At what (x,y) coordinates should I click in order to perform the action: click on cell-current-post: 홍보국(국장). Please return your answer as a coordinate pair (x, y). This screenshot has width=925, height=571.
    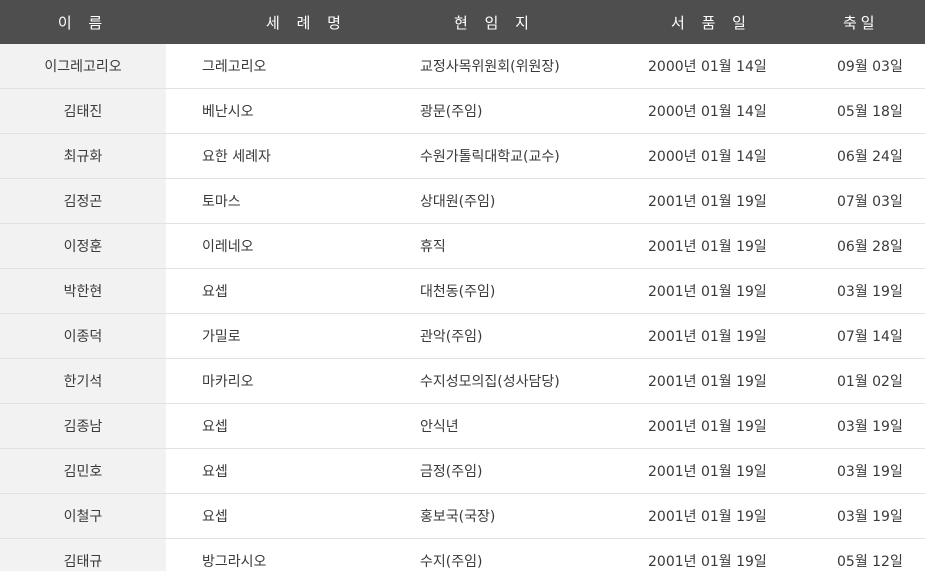
    Looking at the image, I should click on (499, 516).